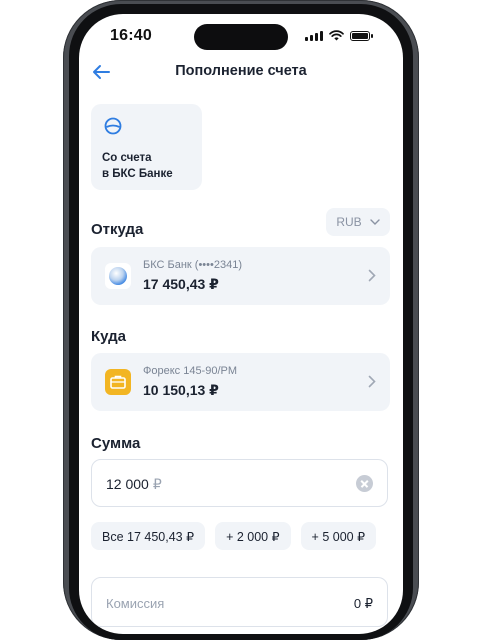  Describe the element at coordinates (148, 536) in the screenshot. I see `quick-amount-all: Все 17 450,43 ₽` at that location.